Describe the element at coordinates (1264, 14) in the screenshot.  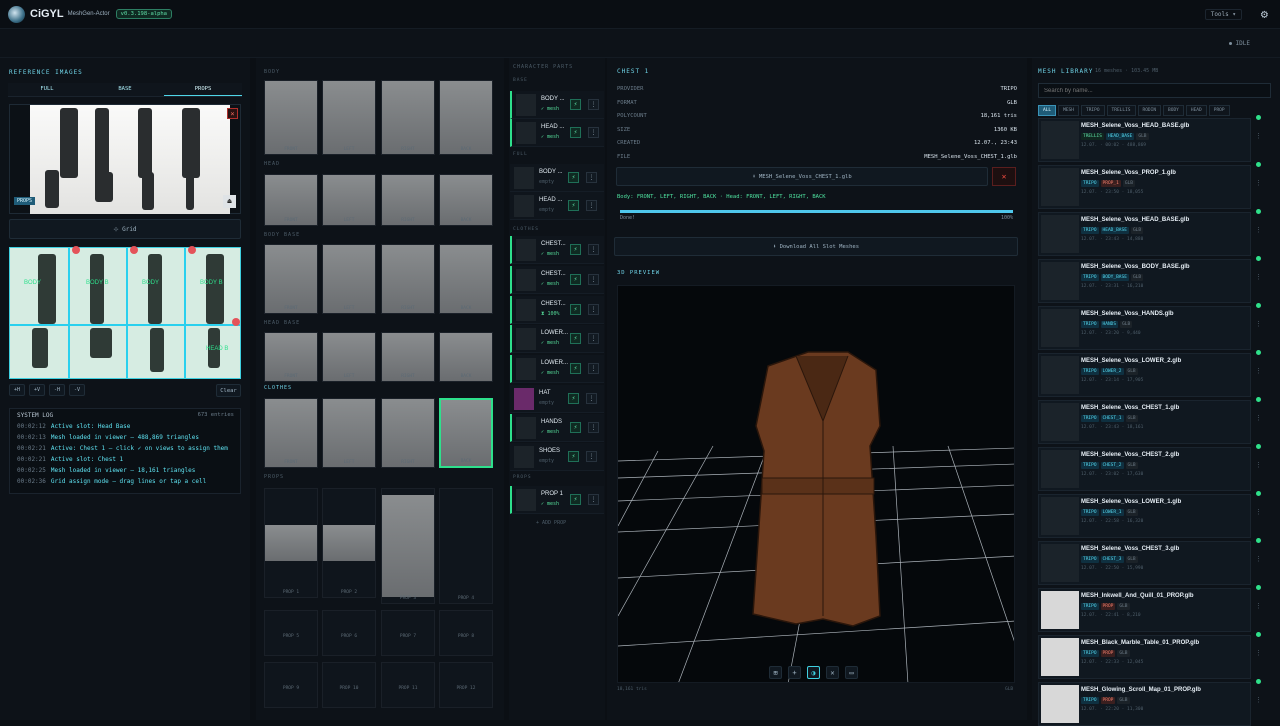
I see `gear-icon: ⚙` at that location.